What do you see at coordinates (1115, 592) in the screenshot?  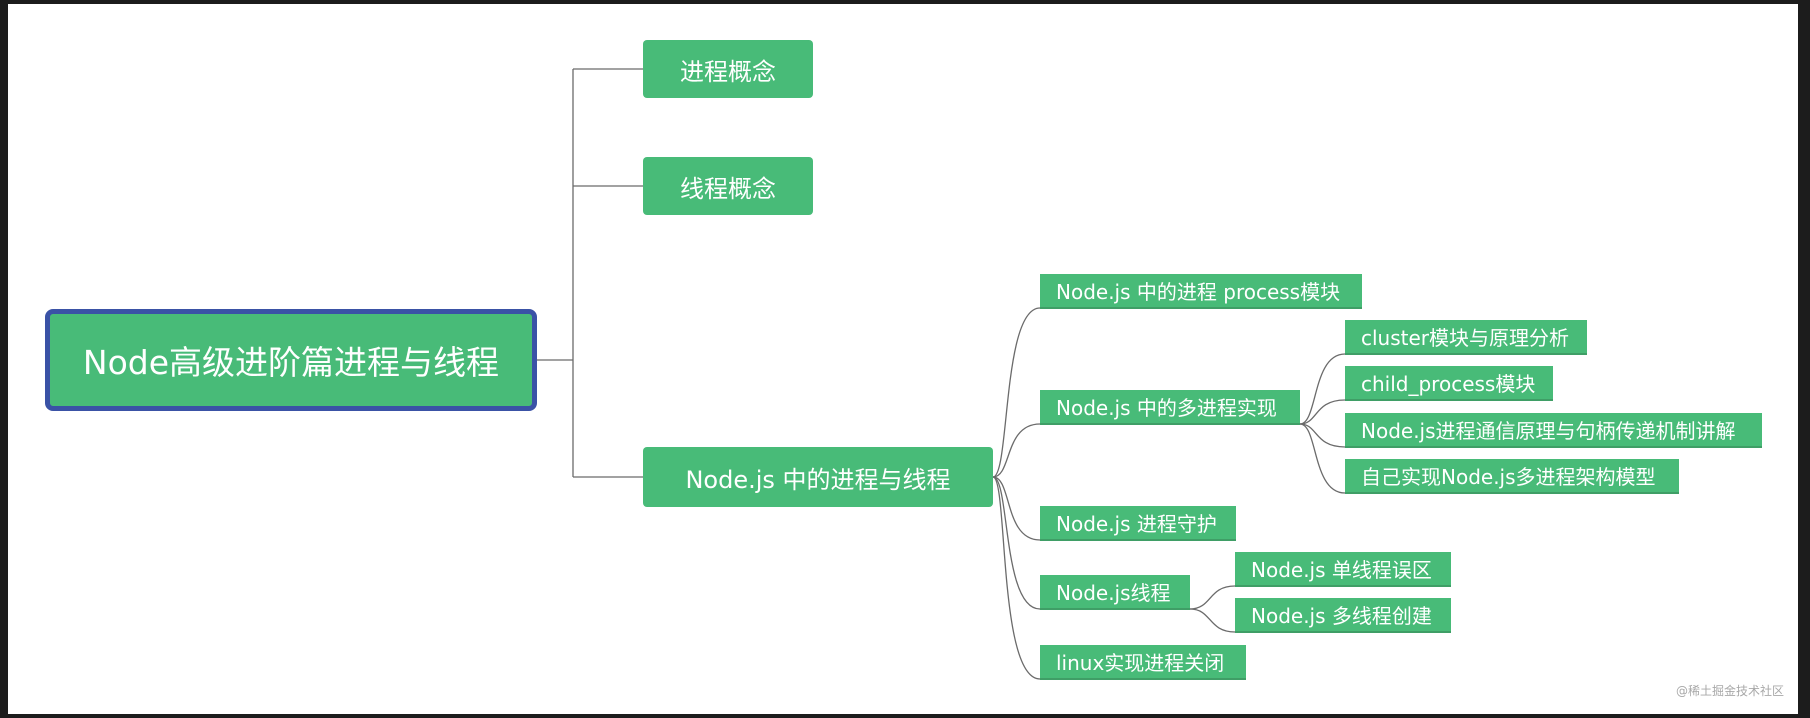 I see `subtopic-nodejs-thread: Node.js线程` at bounding box center [1115, 592].